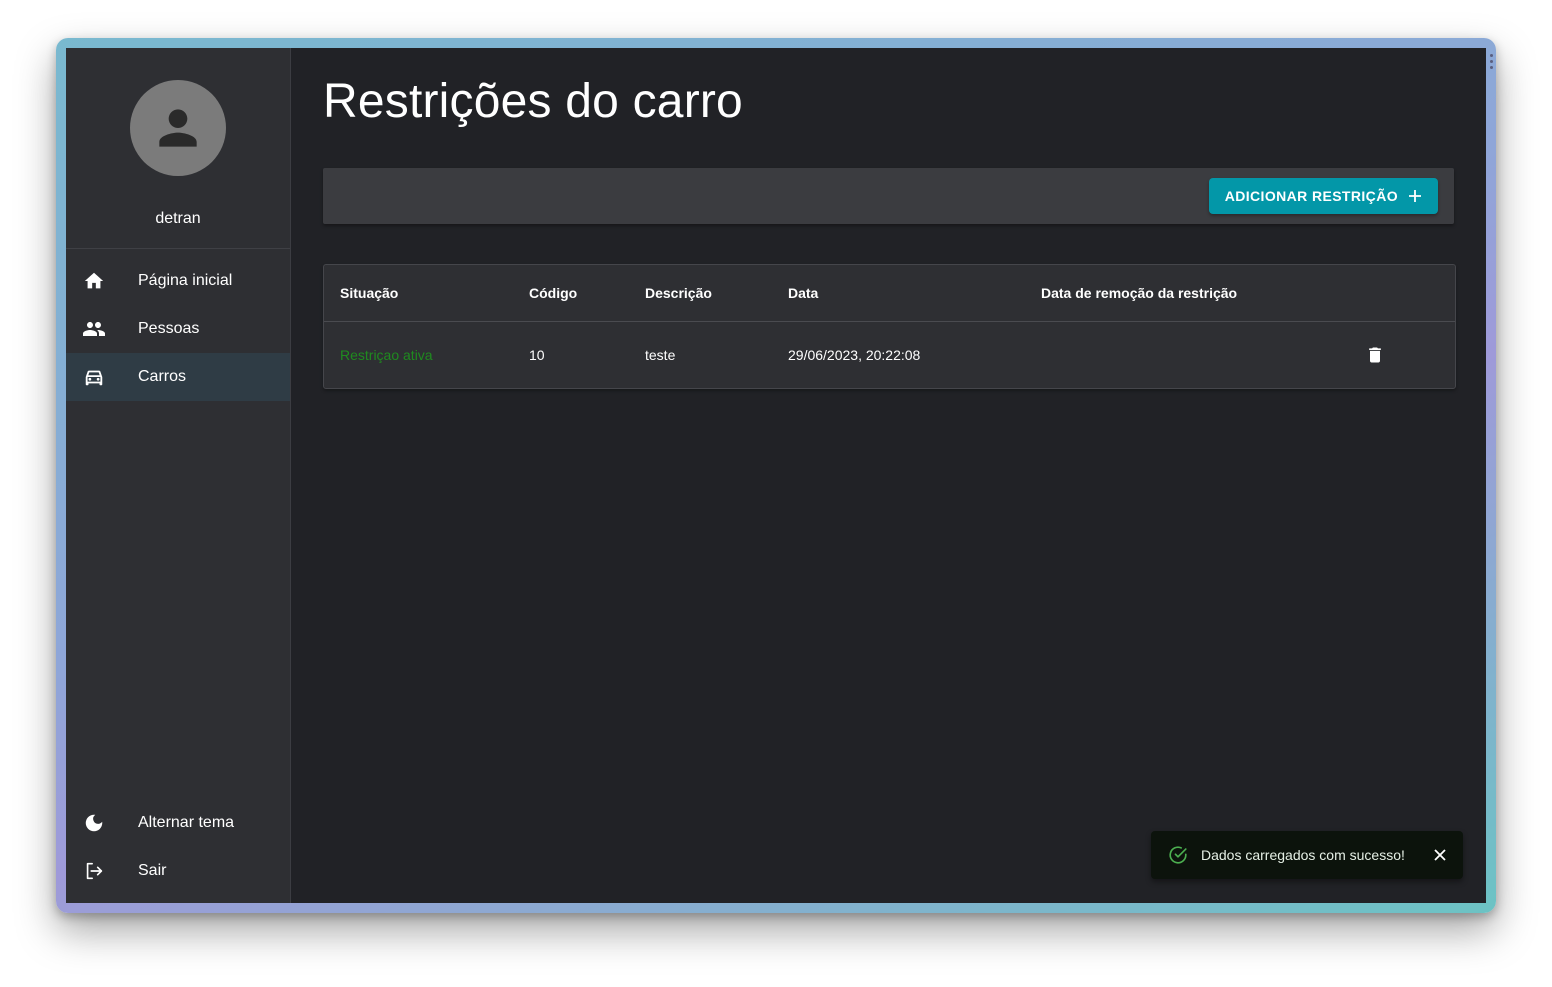 This screenshot has height=987, width=1552. Describe the element at coordinates (1175, 293) in the screenshot. I see `column-header-data-remocao: Data de remoção da restrição` at that location.